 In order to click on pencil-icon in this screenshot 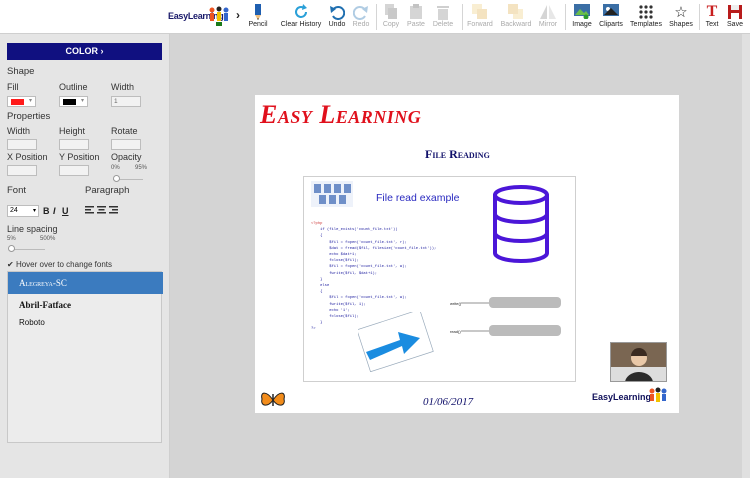, I will do `click(258, 11)`.